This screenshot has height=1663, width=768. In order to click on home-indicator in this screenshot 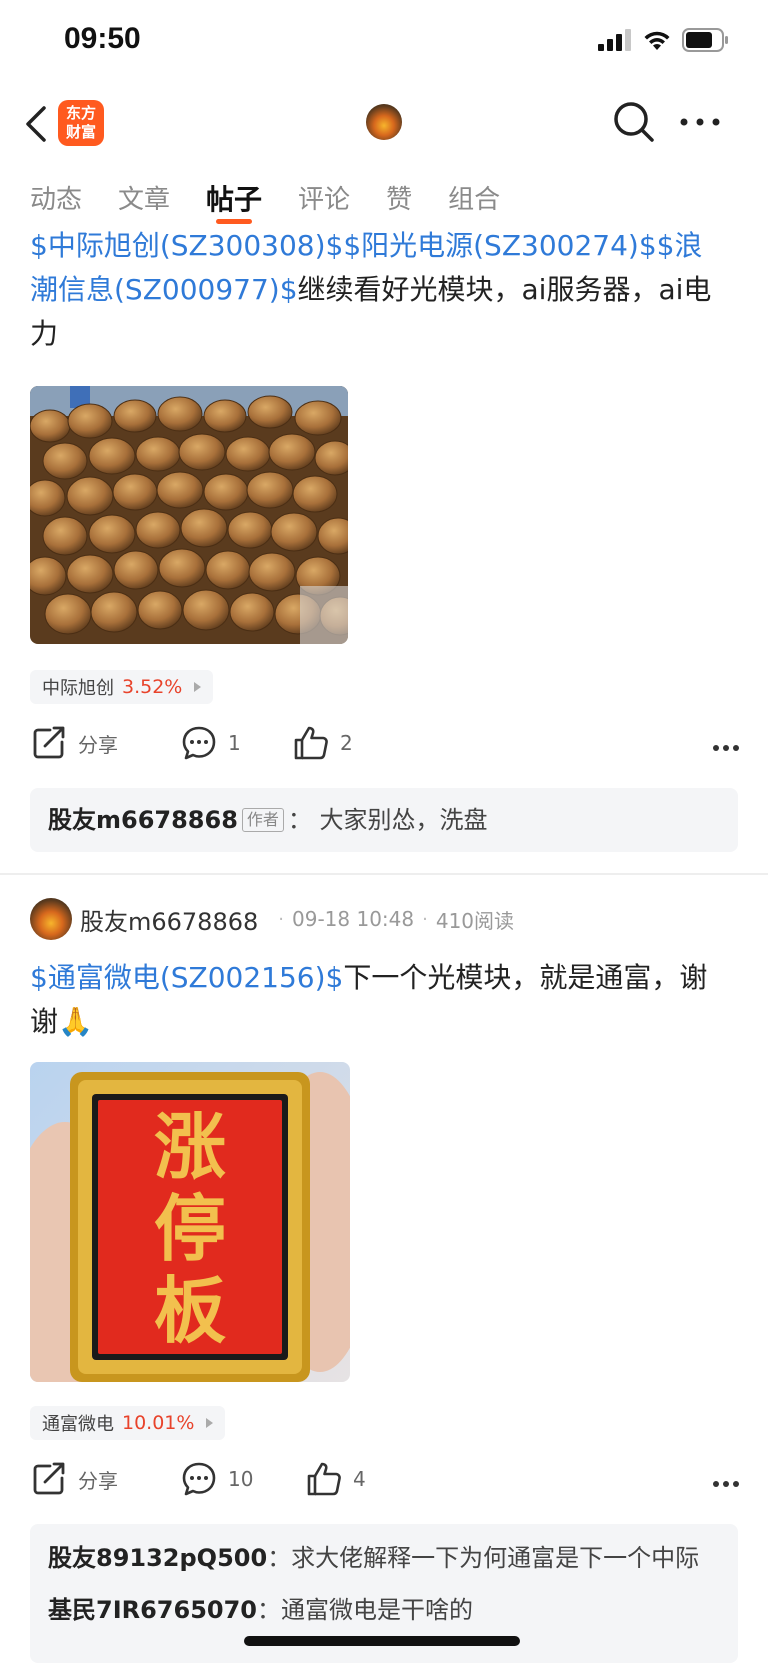, I will do `click(382, 1641)`.